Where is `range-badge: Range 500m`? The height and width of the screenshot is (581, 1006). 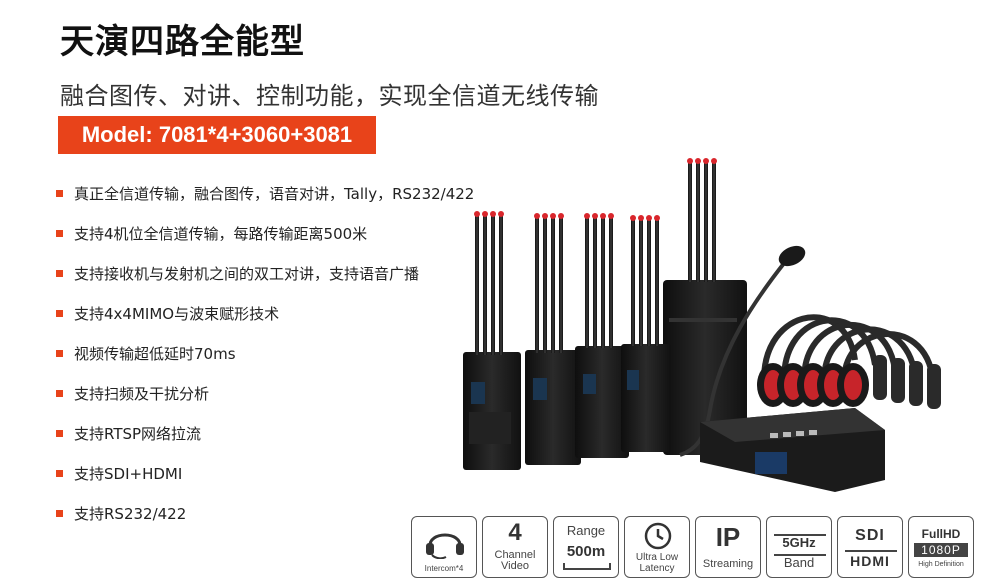
range-badge: Range 500m is located at coordinates (586, 547).